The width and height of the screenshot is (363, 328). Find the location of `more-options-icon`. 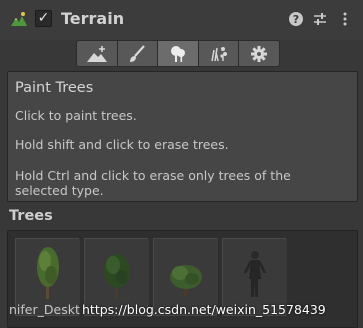

more-options-icon is located at coordinates (345, 19).